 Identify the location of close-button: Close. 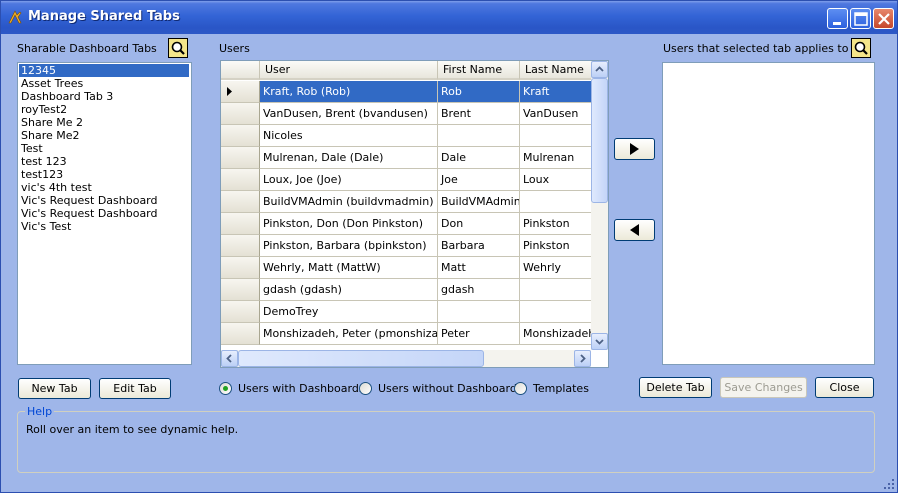
(844, 387).